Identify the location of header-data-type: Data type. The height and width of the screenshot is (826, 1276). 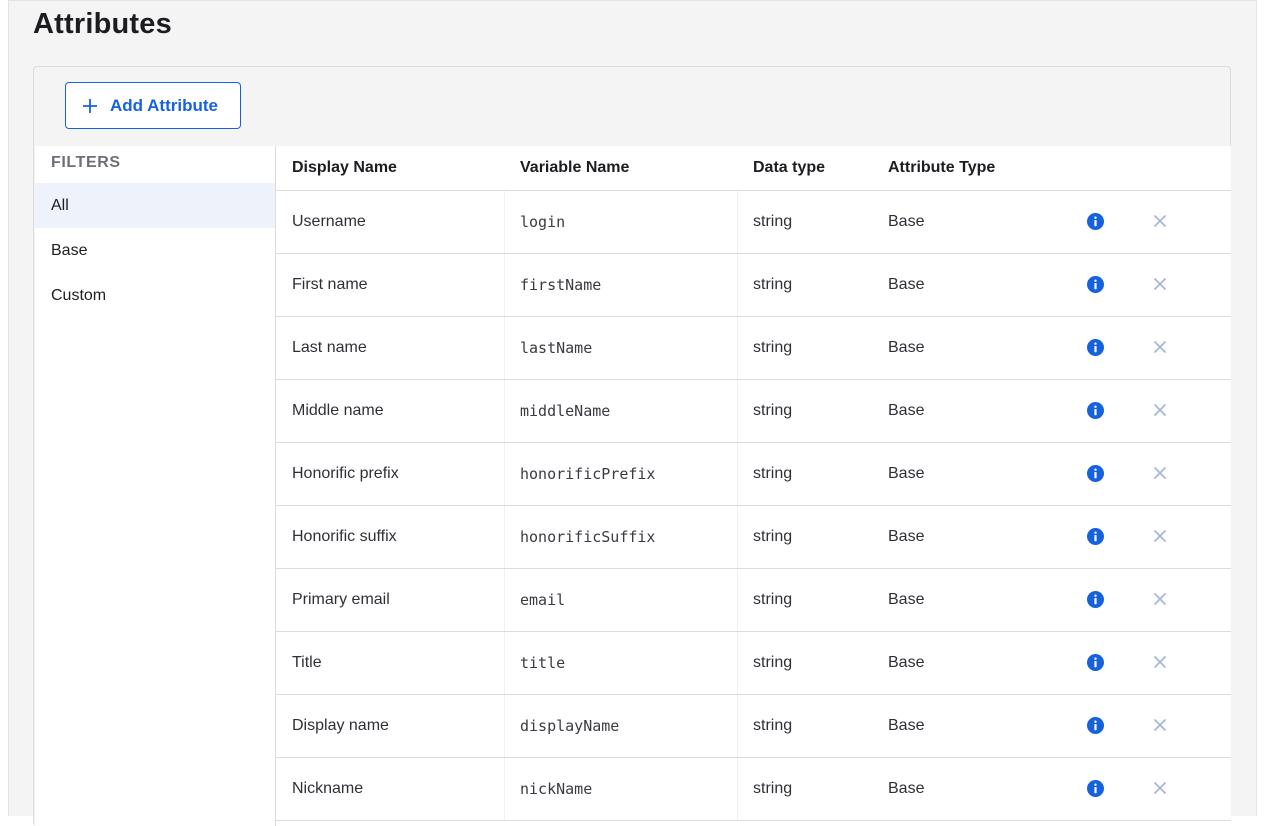
(789, 168).